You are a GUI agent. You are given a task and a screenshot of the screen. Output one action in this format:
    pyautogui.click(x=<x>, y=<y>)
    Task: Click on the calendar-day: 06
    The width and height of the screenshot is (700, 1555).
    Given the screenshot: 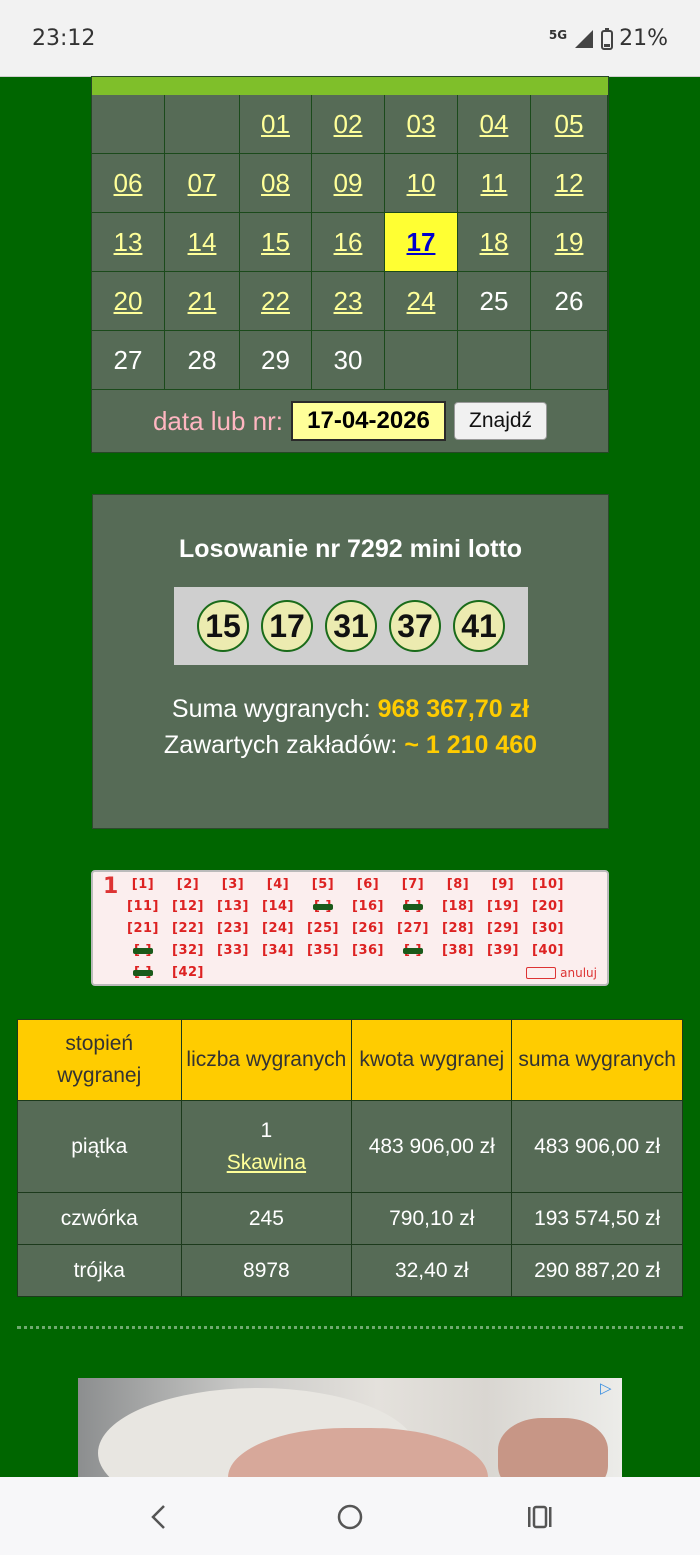 What is the action you would take?
    pyautogui.click(x=128, y=183)
    